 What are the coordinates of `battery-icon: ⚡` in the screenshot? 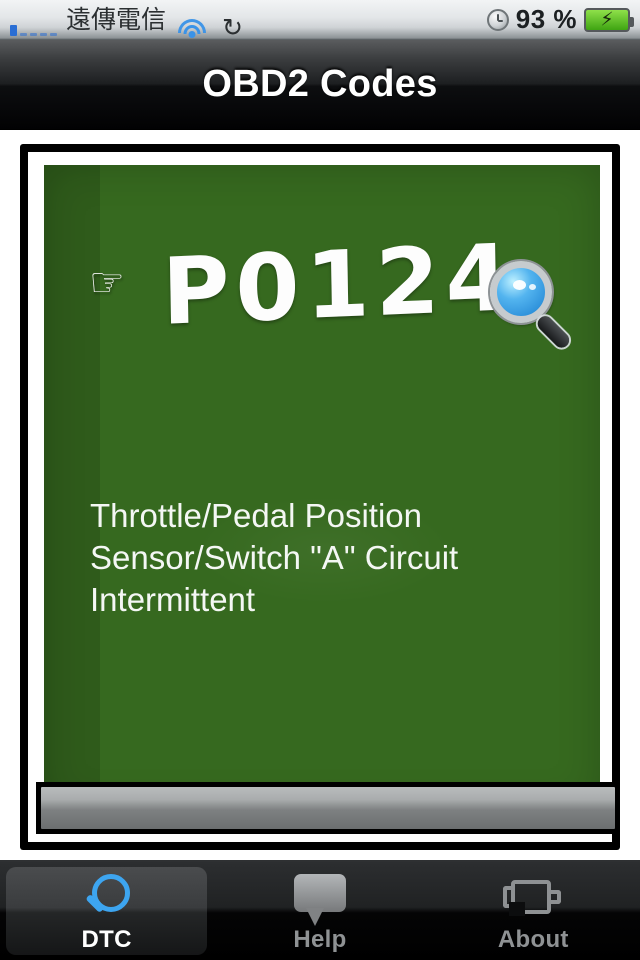 It's located at (609, 19).